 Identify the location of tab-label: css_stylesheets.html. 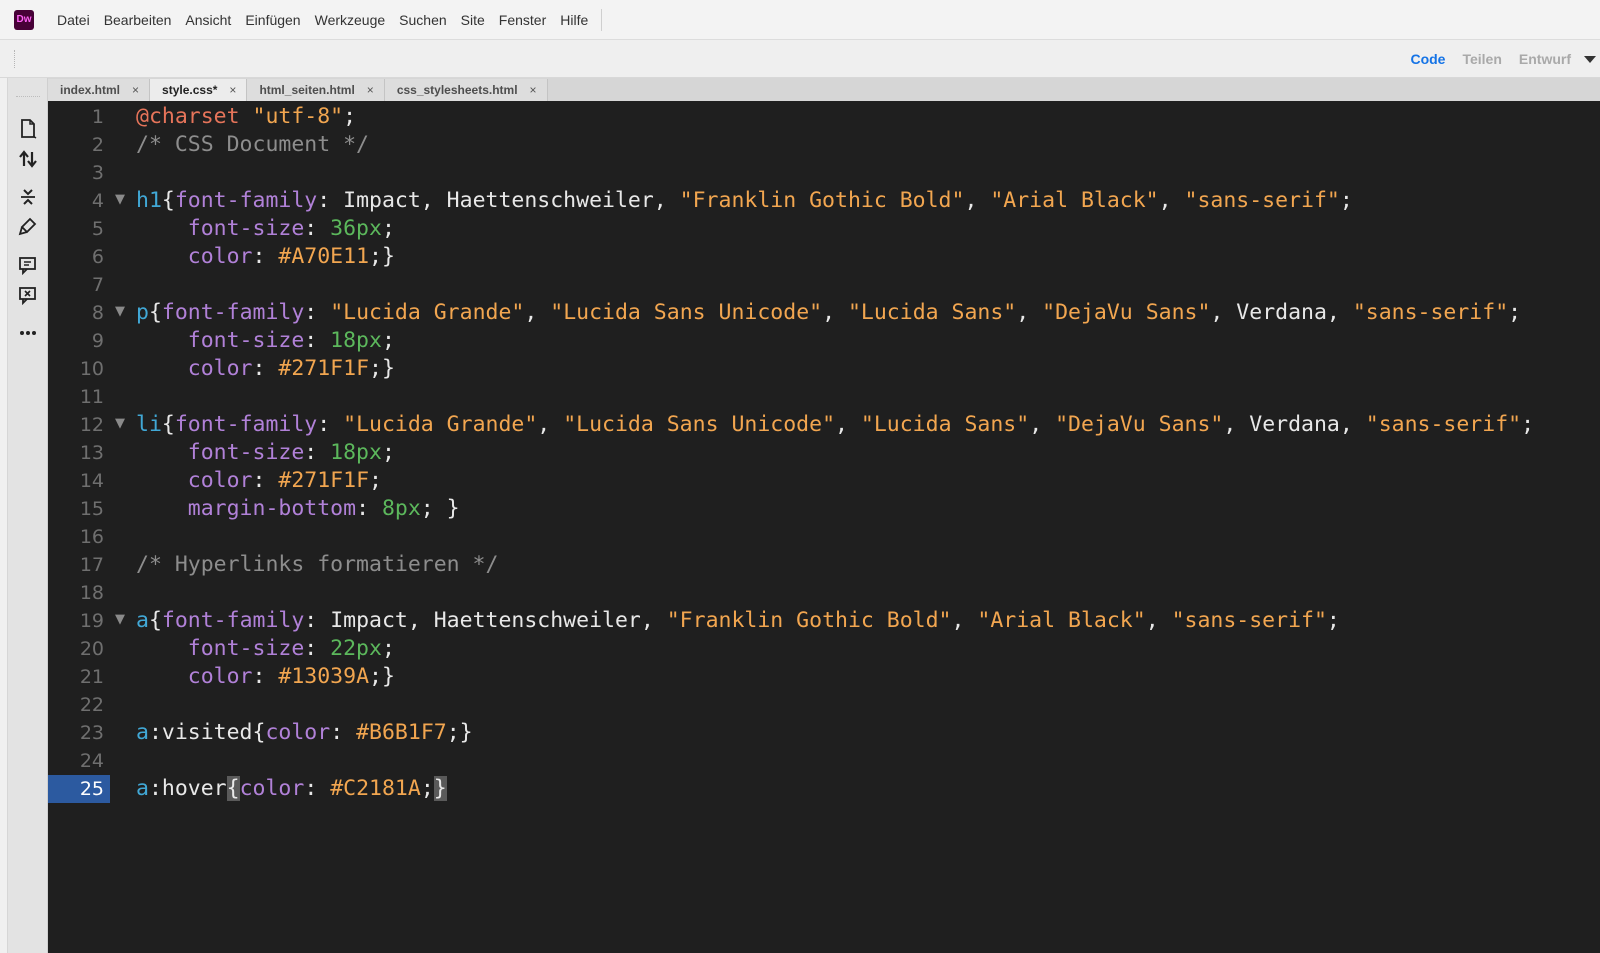
(457, 90).